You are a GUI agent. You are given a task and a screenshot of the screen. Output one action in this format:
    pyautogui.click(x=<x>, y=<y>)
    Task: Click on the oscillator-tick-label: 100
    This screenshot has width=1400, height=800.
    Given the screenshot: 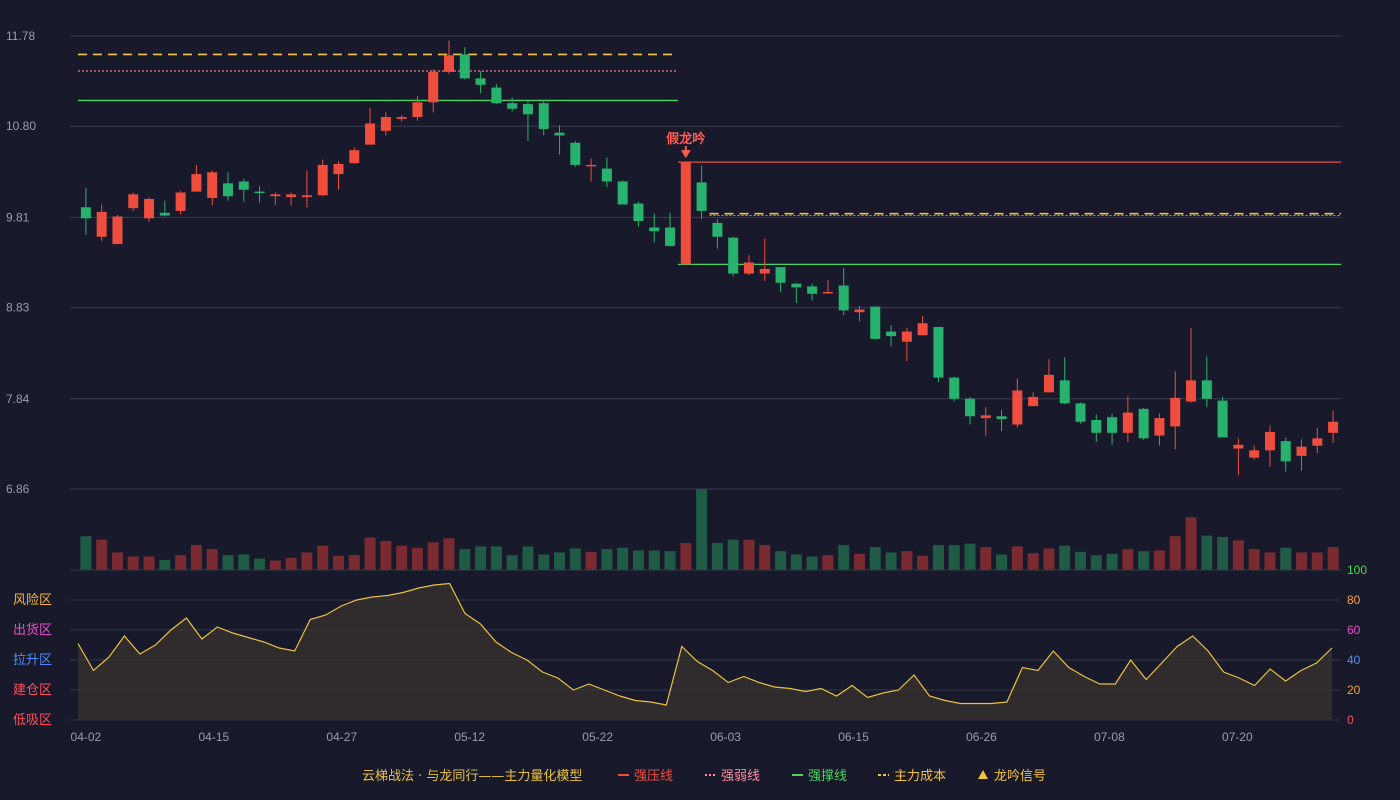 What is the action you would take?
    pyautogui.click(x=1357, y=570)
    